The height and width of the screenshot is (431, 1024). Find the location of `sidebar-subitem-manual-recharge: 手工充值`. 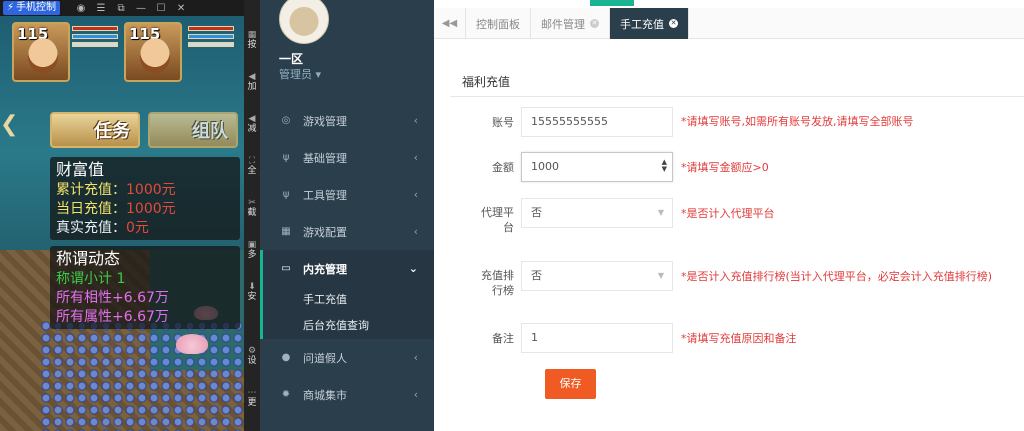

sidebar-subitem-manual-recharge: 手工充值 is located at coordinates (348, 300).